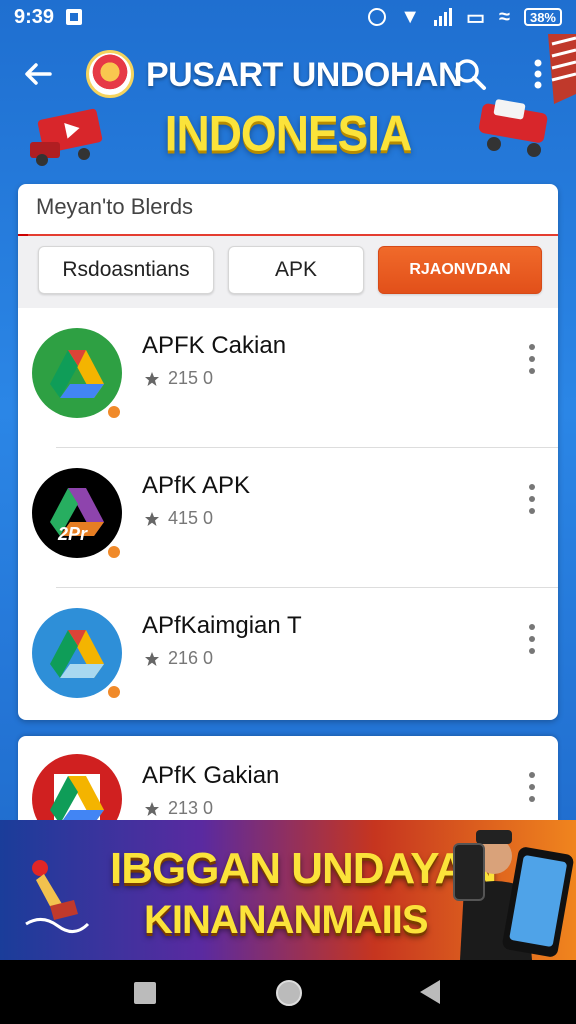 Image resolution: width=576 pixels, height=1024 pixels. Describe the element at coordinates (211, 775) in the screenshot. I see `app-title: APfK Gakian` at that location.